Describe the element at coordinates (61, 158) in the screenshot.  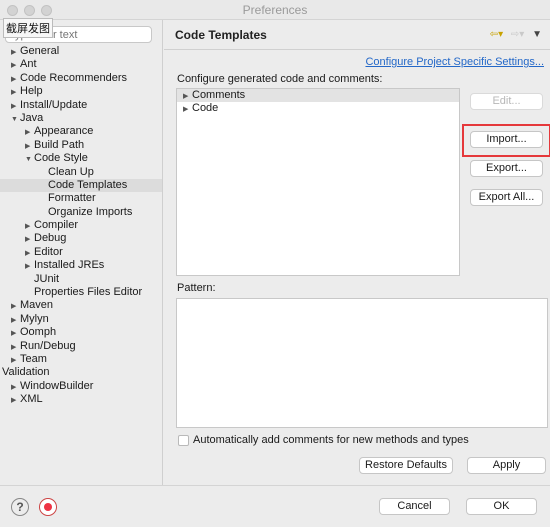
I see `sidebar-item-label: Code Style` at that location.